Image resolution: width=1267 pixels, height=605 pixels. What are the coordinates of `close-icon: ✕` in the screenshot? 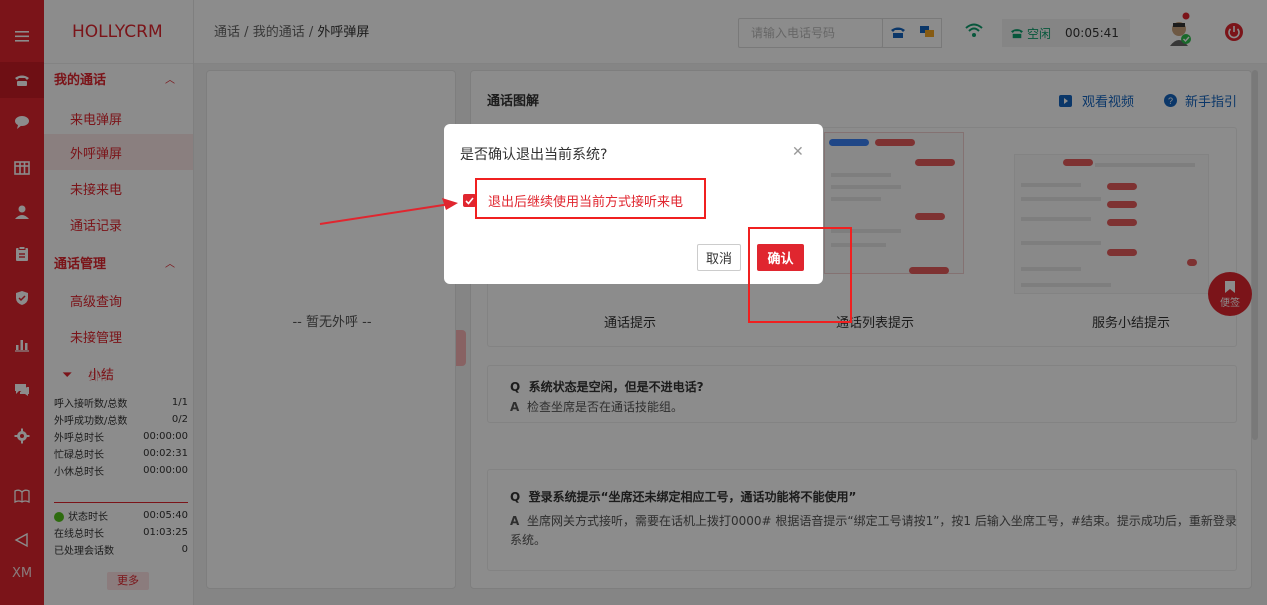 It's located at (798, 152).